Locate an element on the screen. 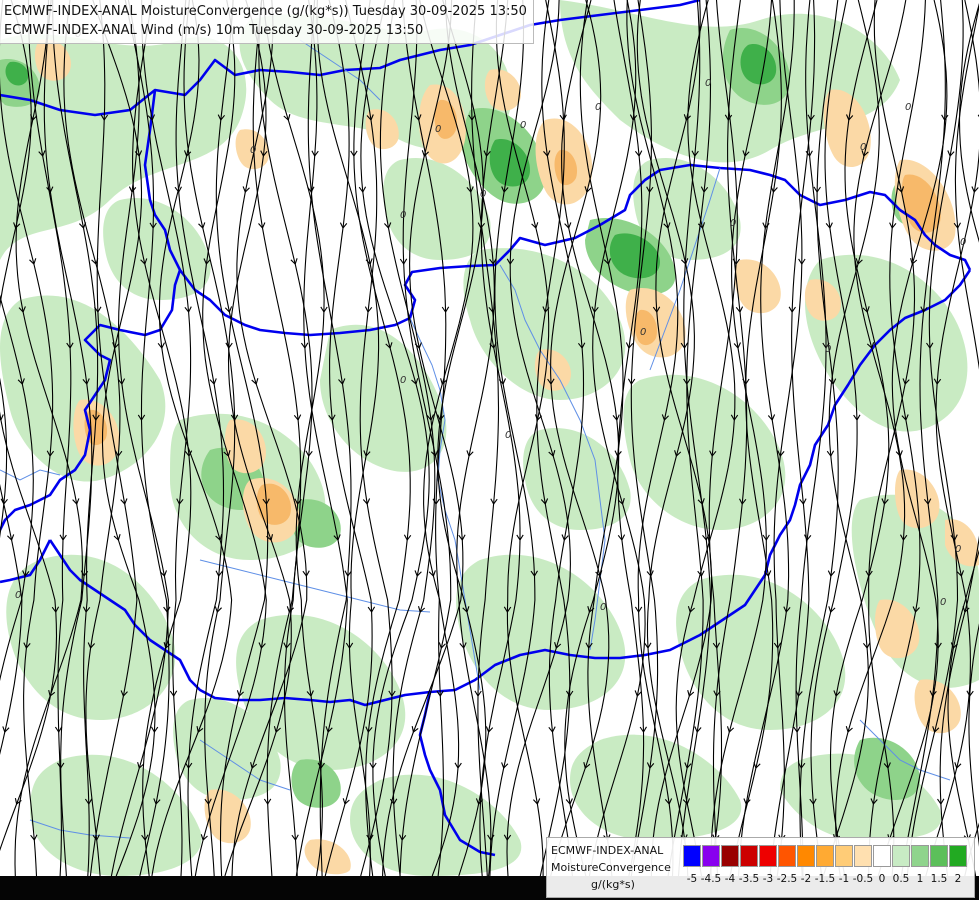 The height and width of the screenshot is (900, 979). legend-tick-label: 1 is located at coordinates (920, 879).